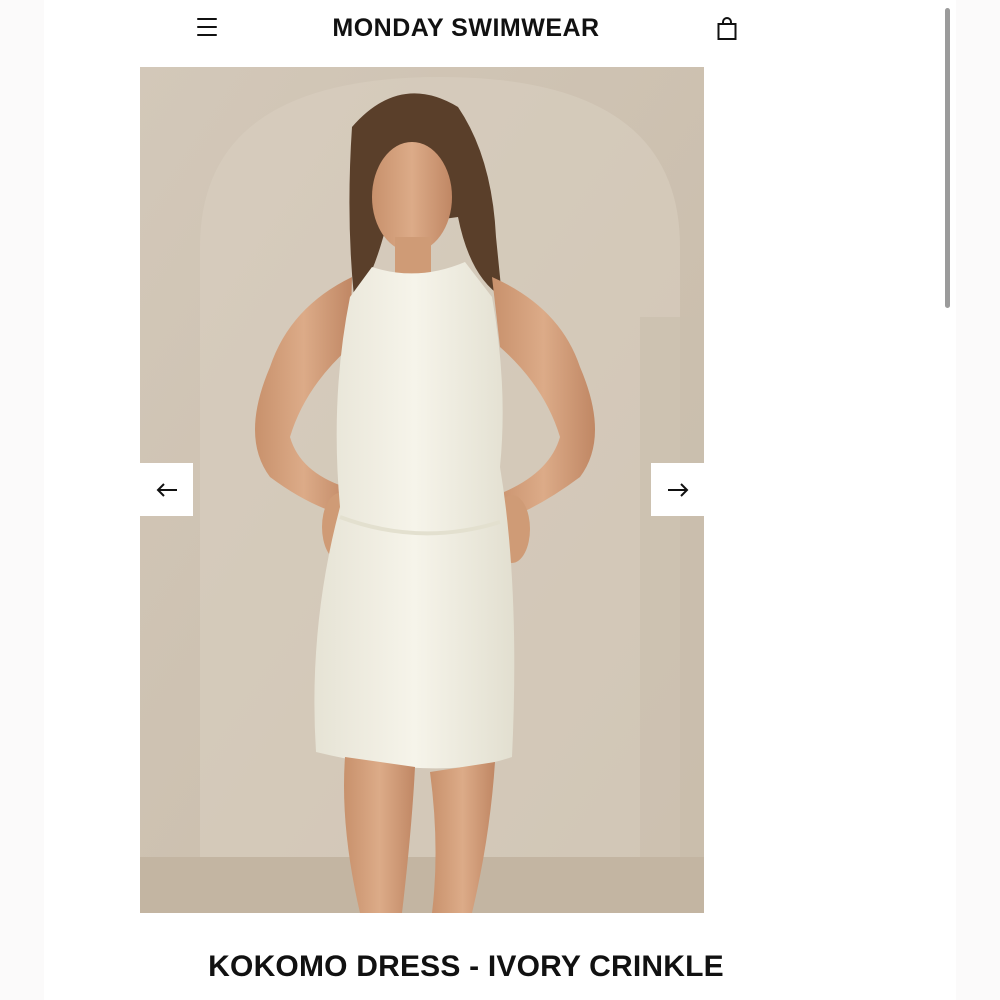 This screenshot has height=1000, width=1000. I want to click on gallery-prev-button, so click(166, 489).